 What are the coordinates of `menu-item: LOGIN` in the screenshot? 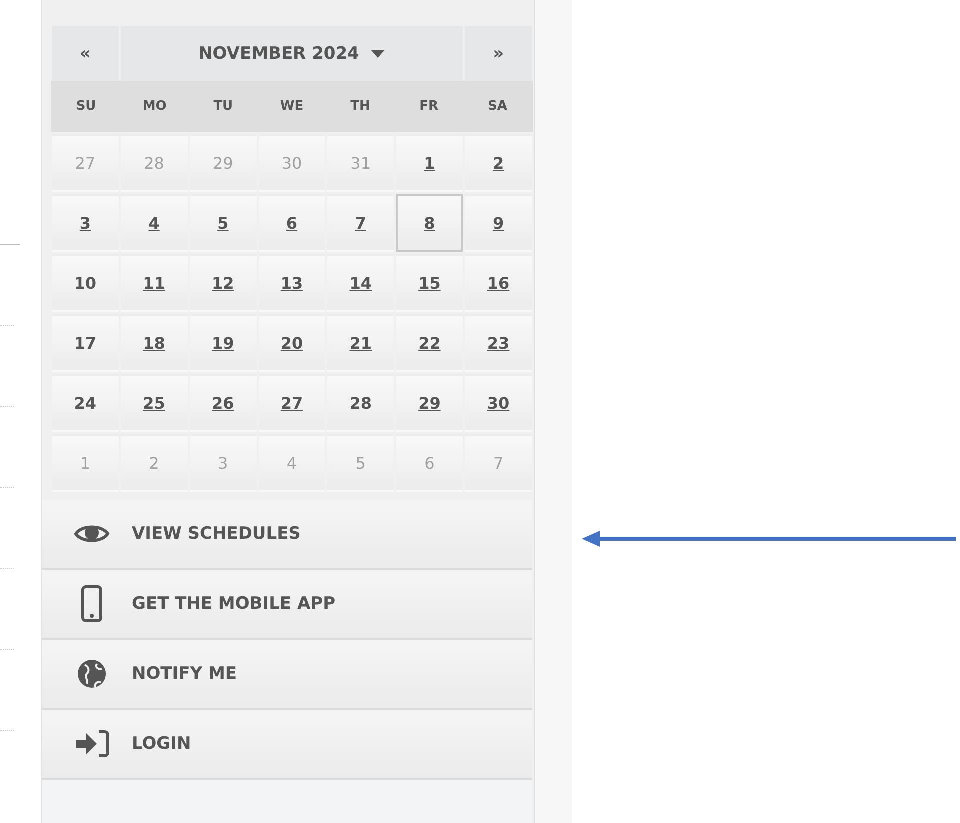 It's located at (287, 745).